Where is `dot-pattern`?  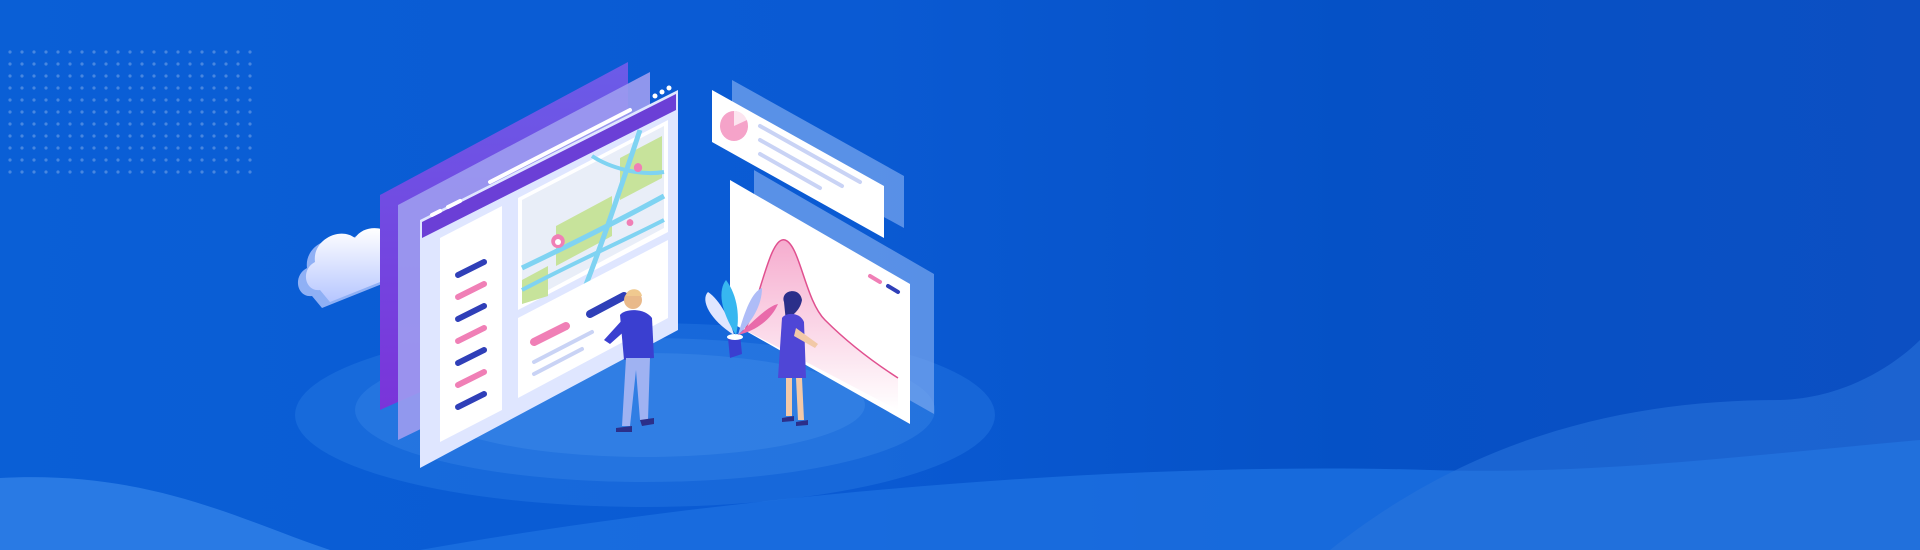 dot-pattern is located at coordinates (130, 112).